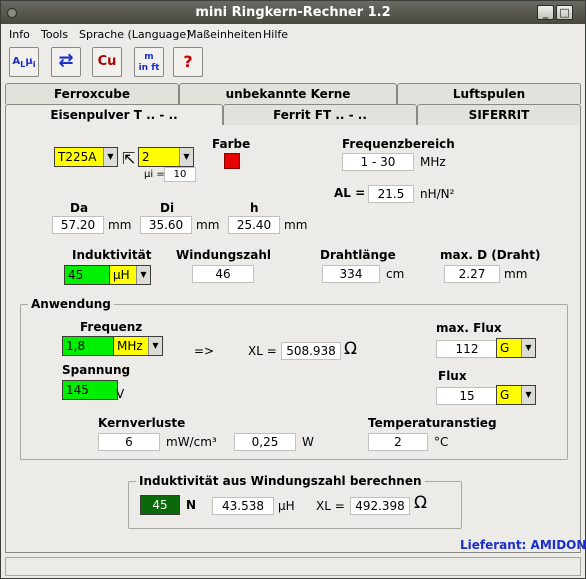 The width and height of the screenshot is (586, 579). Describe the element at coordinates (90, 390) in the screenshot. I see `spannung-input: 145` at that location.